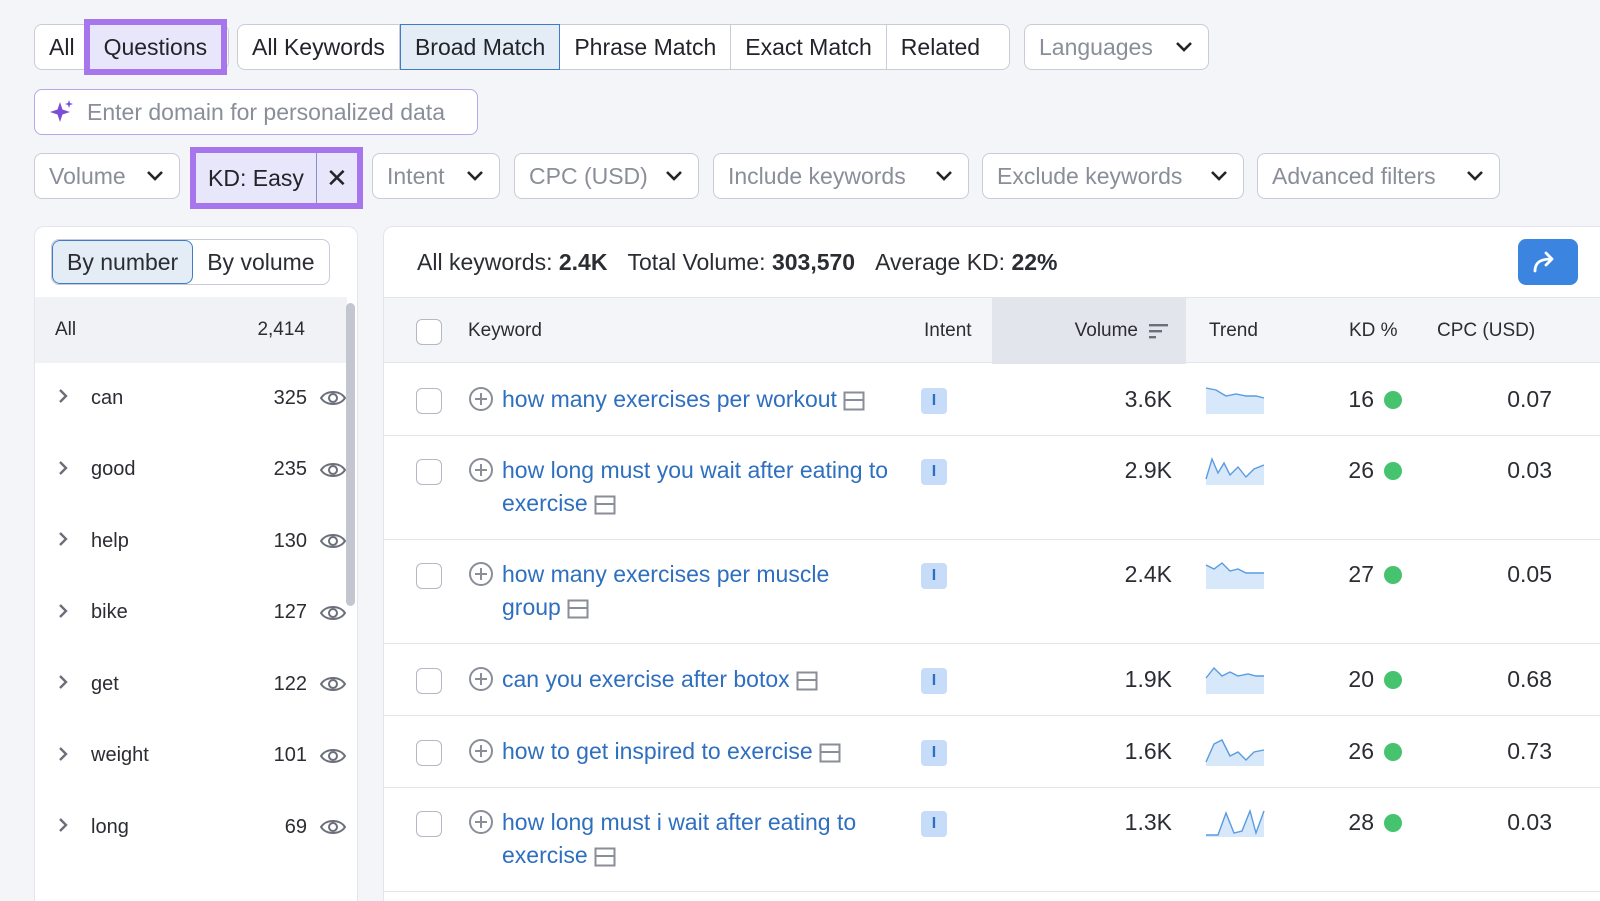 This screenshot has height=901, width=1600. What do you see at coordinates (123, 262) in the screenshot?
I see `toggle-by-number: By number` at bounding box center [123, 262].